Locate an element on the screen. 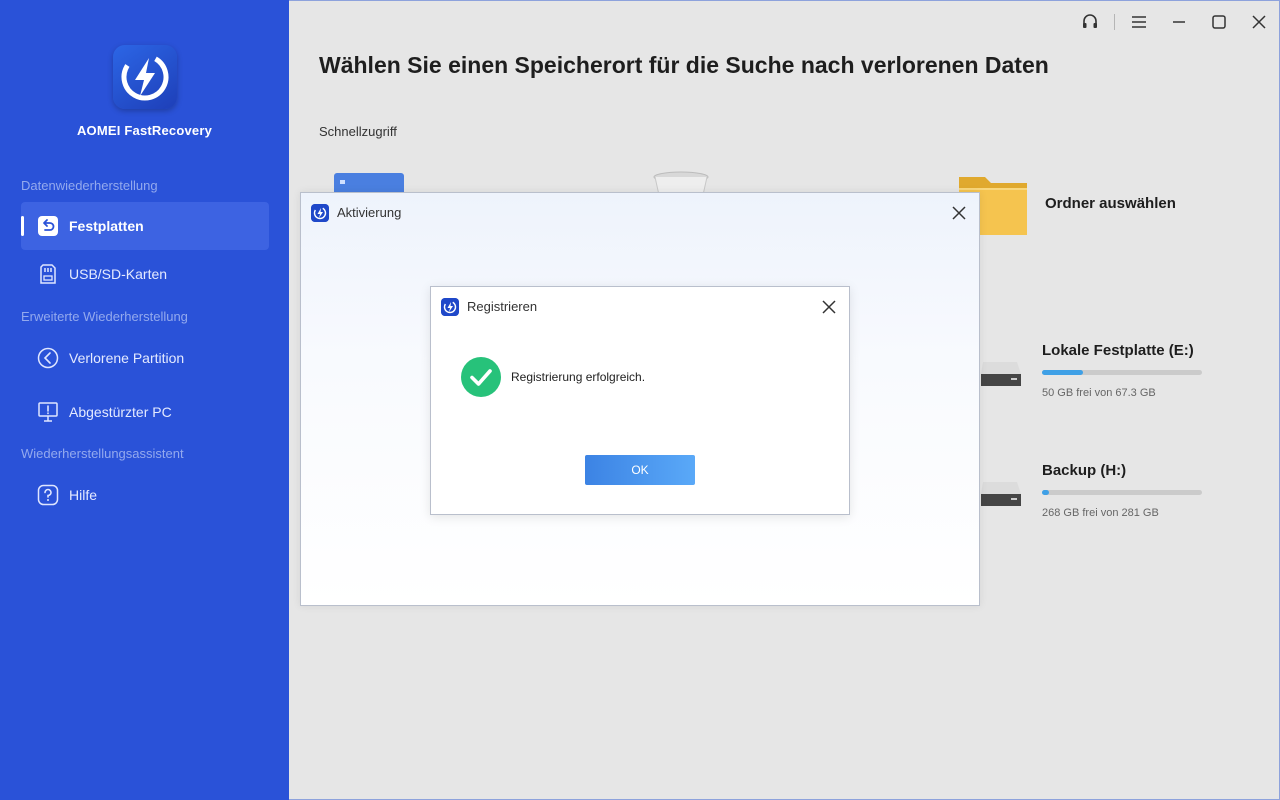 This screenshot has width=1280, height=800. minimize-icon is located at coordinates (1179, 22).